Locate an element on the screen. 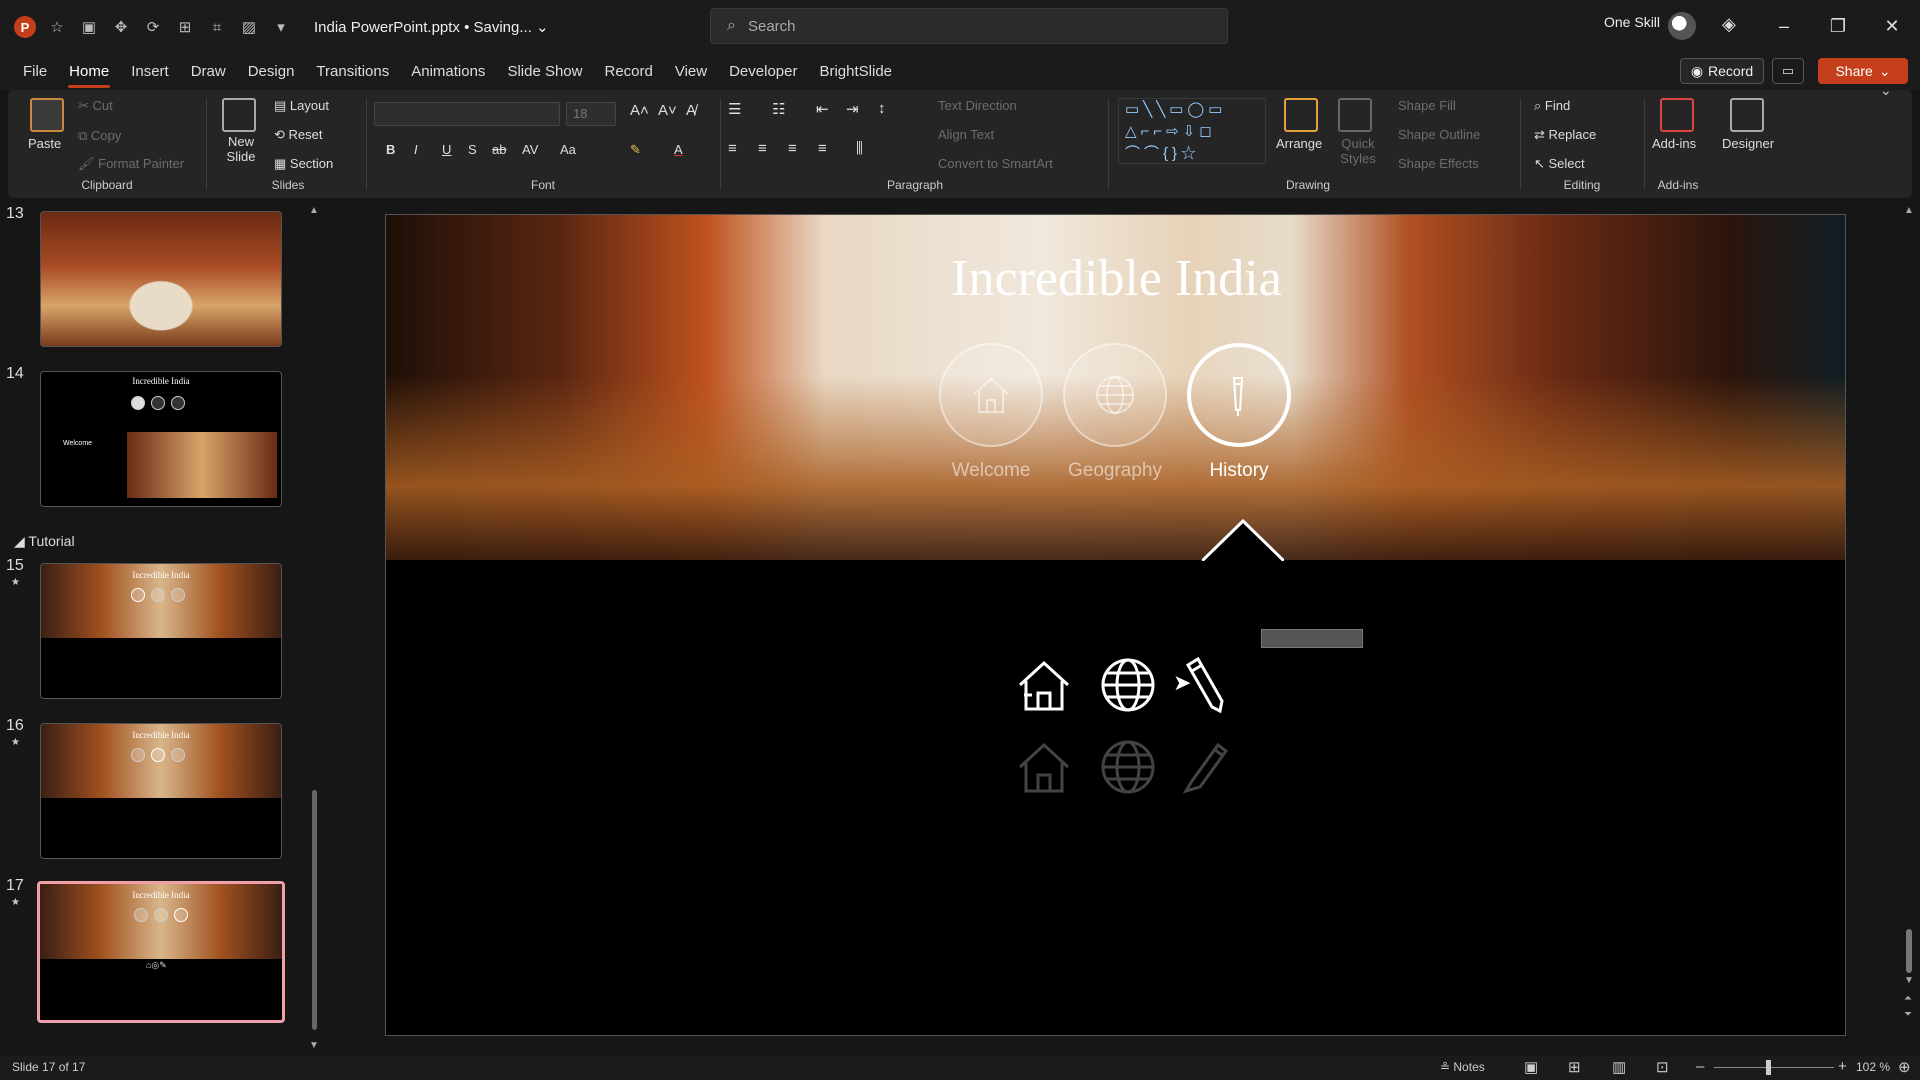 This screenshot has height=1080, width=1920. share-button: Share ⌄ is located at coordinates (1863, 71).